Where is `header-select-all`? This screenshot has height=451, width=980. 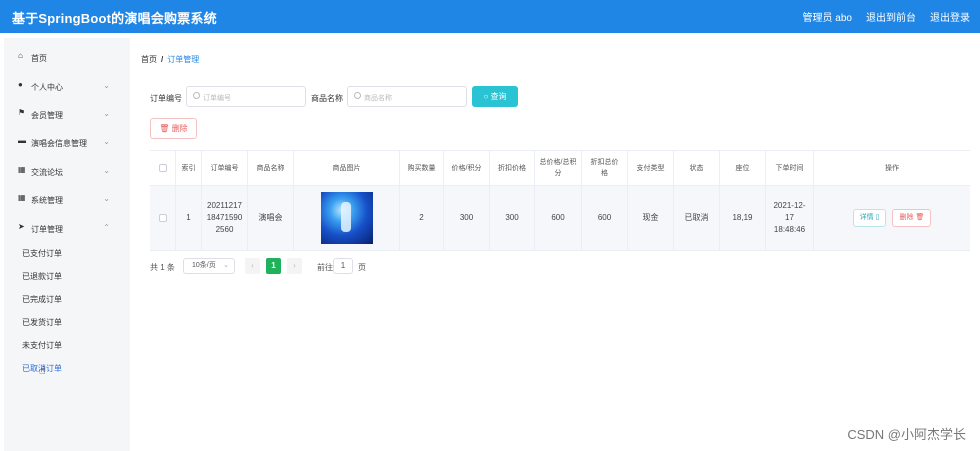
header-select-all is located at coordinates (163, 168).